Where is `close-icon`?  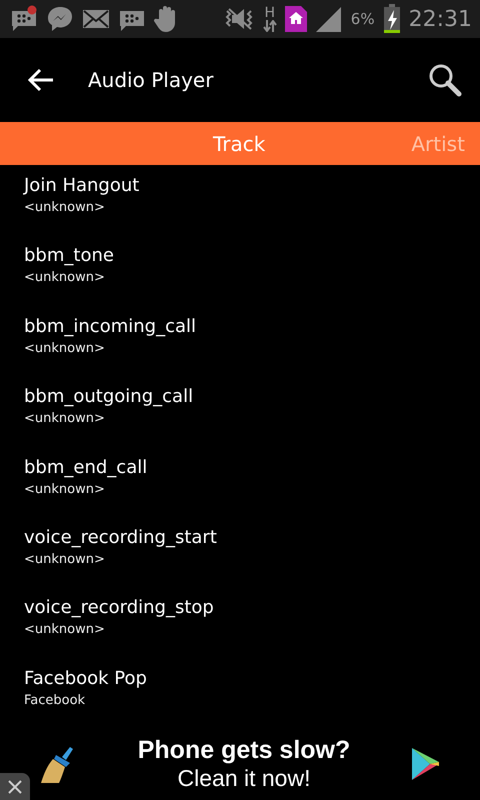 close-icon is located at coordinates (15, 787).